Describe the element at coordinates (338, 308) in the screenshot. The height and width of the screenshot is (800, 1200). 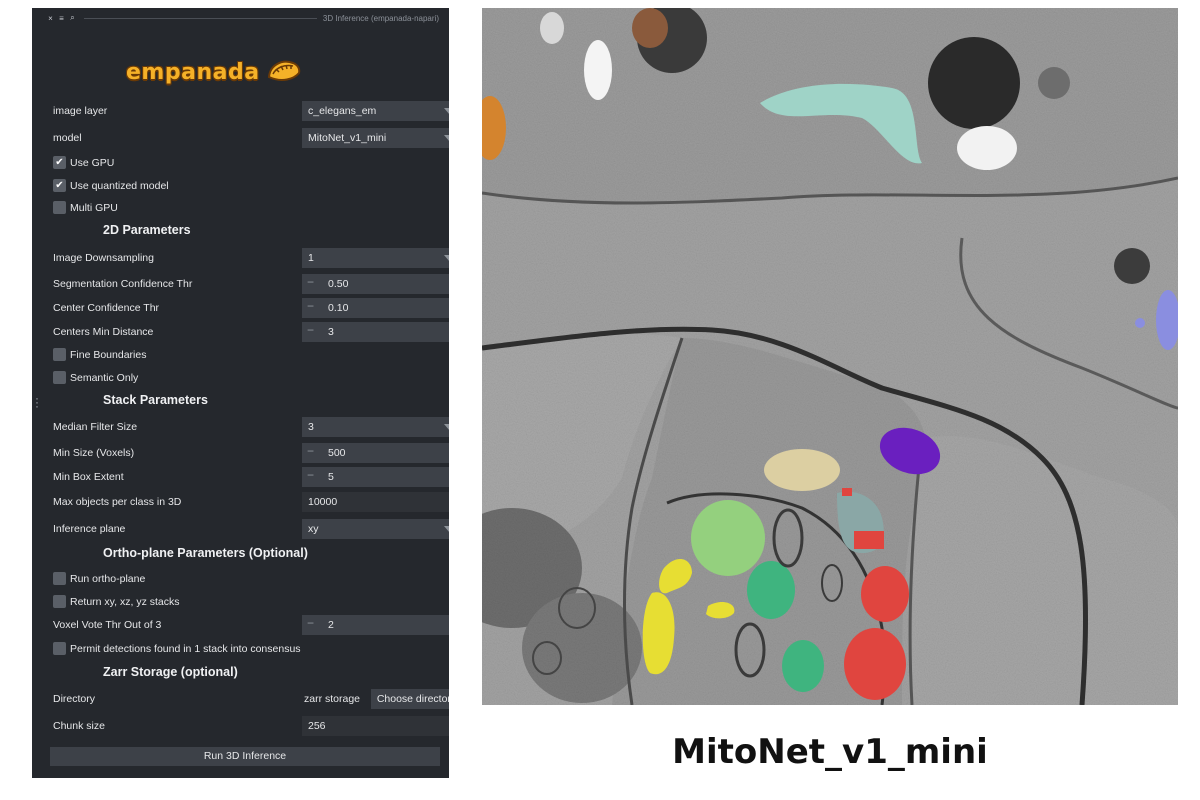
I see `center-conf-value: 0.10` at that location.